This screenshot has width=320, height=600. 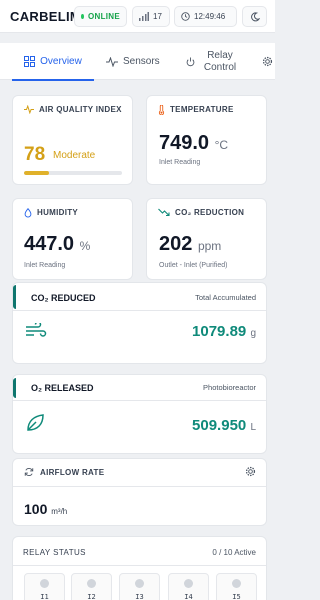 What do you see at coordinates (46, 16) in the screenshot?
I see `brand-title: CARBELIM` at bounding box center [46, 16].